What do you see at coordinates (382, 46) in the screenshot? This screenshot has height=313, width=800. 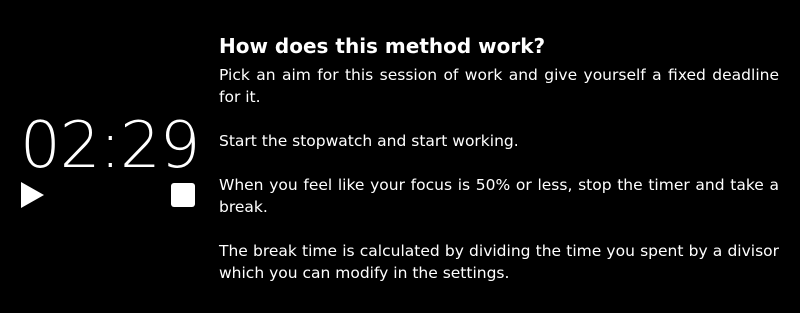 I see `info-title: How does this method work?` at bounding box center [382, 46].